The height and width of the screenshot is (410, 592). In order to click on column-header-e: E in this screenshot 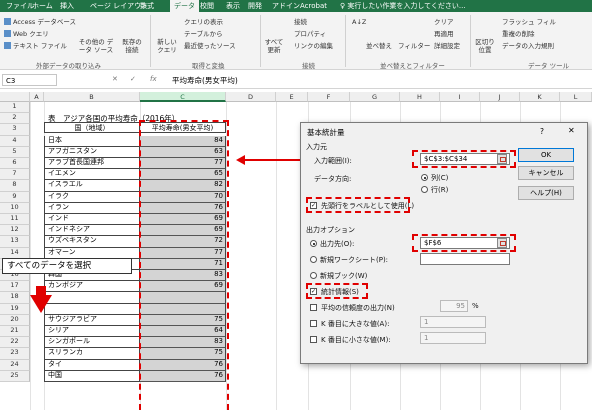, I will do `click(292, 97)`.